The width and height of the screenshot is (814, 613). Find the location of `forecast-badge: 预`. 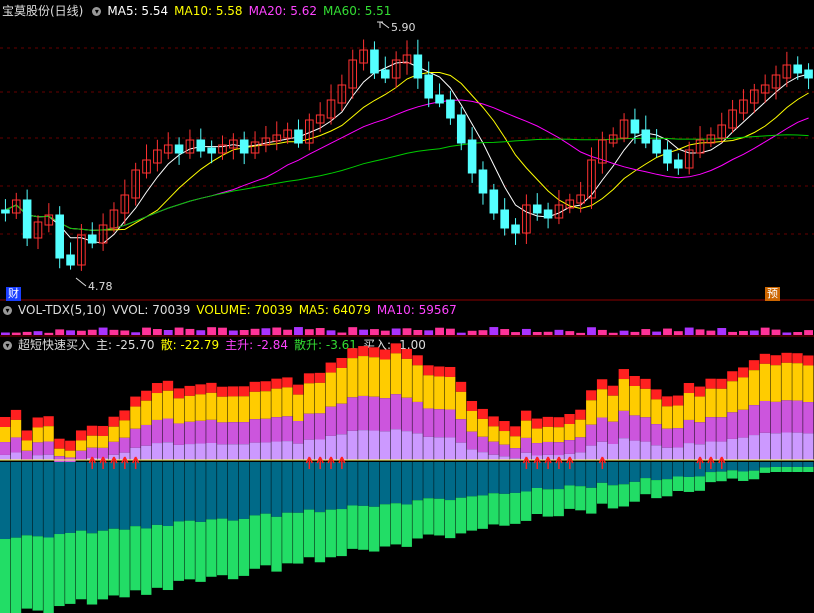

forecast-badge: 预 is located at coordinates (772, 294).